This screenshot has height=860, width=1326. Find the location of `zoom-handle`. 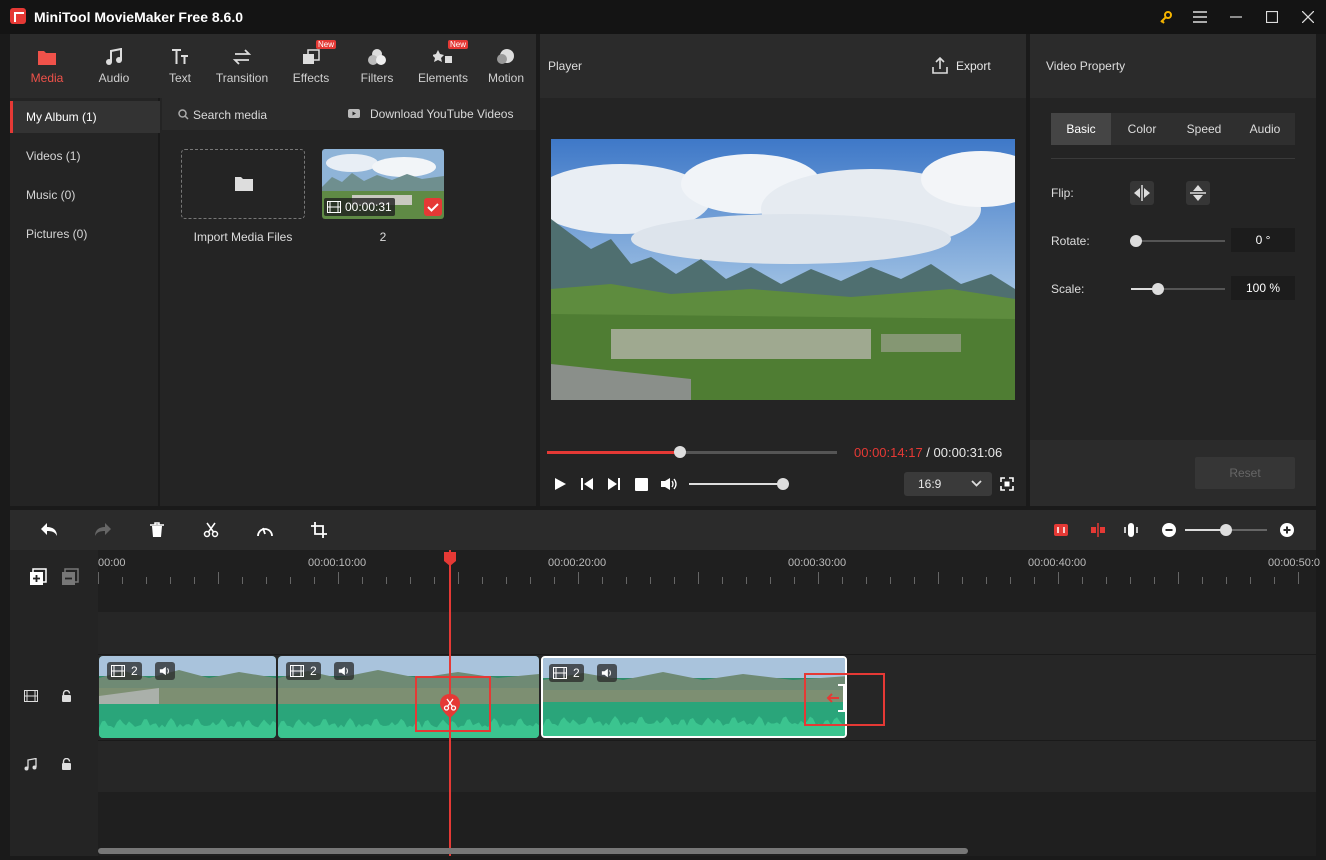

zoom-handle is located at coordinates (1226, 530).